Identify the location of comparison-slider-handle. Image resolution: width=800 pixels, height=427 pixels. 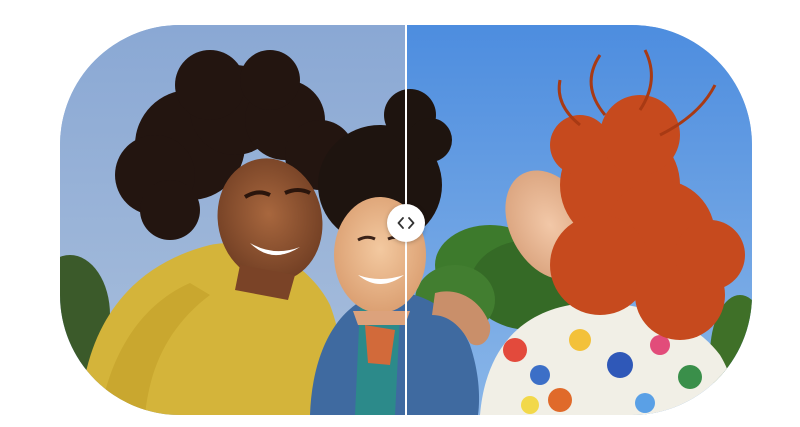
(406, 223).